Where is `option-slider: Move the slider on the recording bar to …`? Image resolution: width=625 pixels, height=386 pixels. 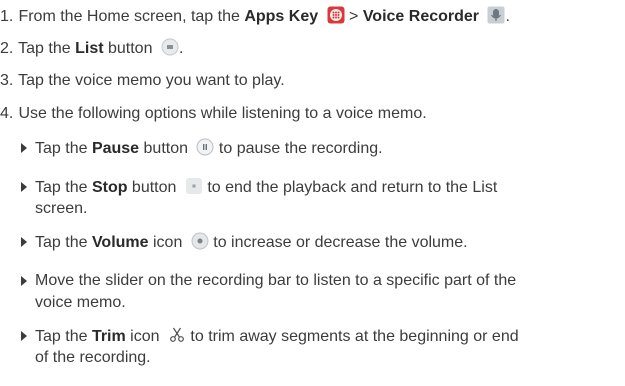 option-slider: Move the slider on the recording bar to … is located at coordinates (276, 280).